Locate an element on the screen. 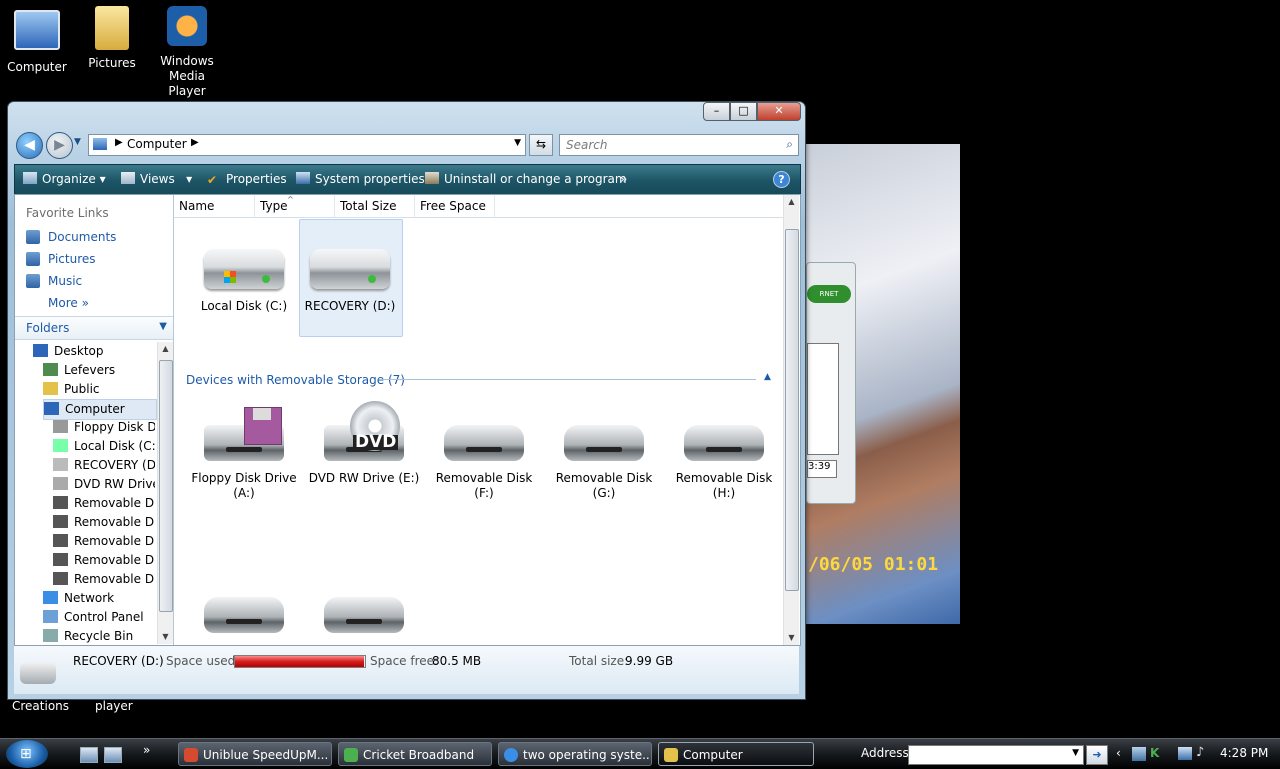 The image size is (1280, 769). task-cricket-broadband: Cricket Broadband is located at coordinates (415, 754).